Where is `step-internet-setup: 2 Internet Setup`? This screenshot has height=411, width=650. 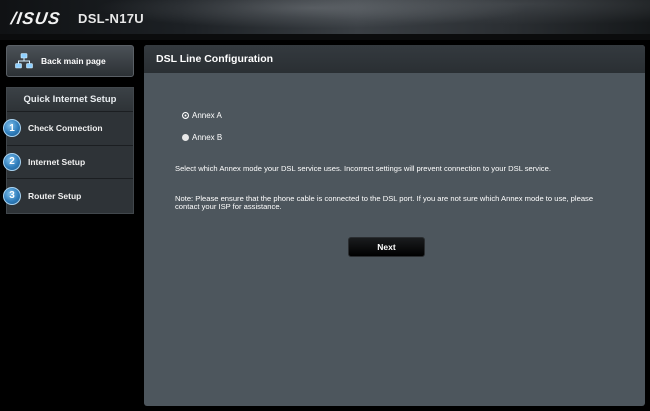 step-internet-setup: 2 Internet Setup is located at coordinates (68, 162).